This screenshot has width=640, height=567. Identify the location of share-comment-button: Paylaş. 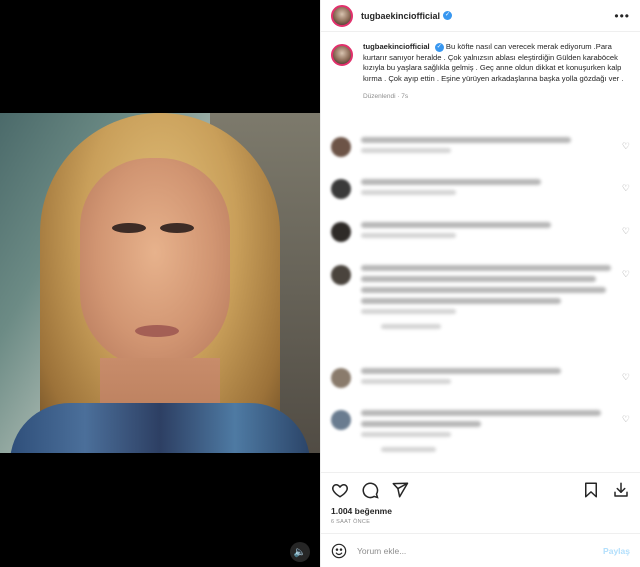
(616, 551).